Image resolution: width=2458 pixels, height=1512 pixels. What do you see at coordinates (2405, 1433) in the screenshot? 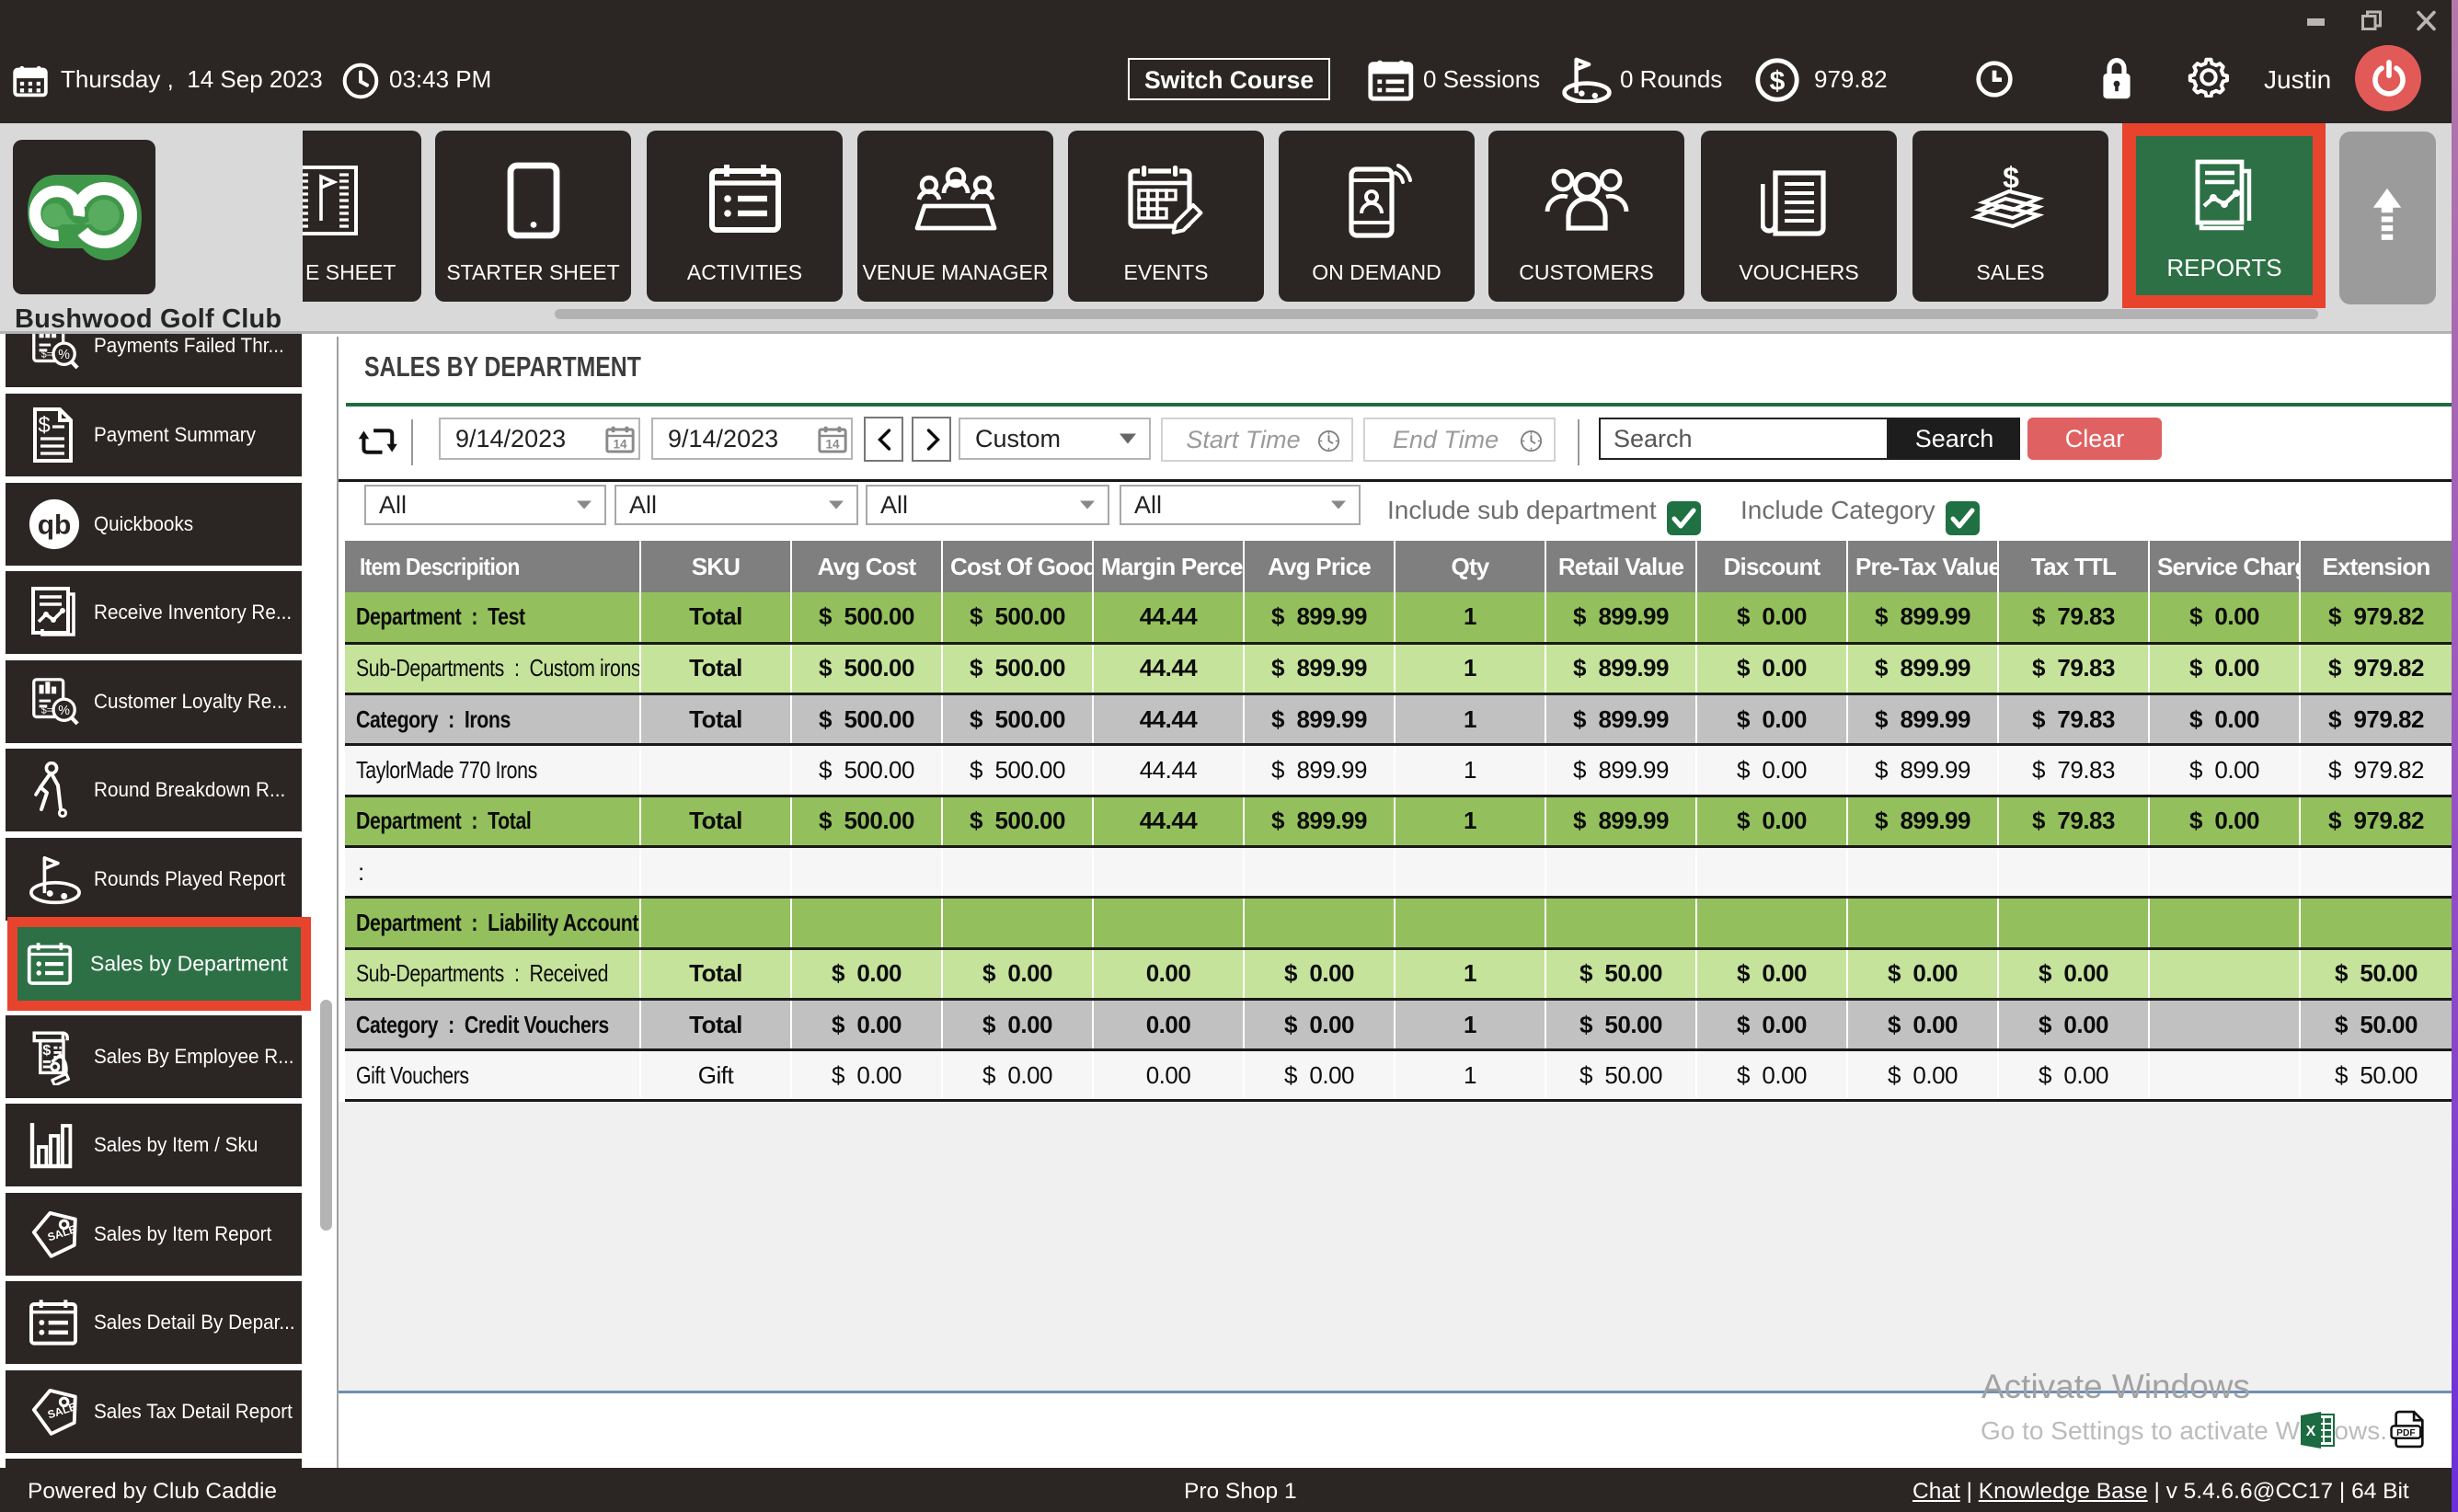
I see `svg-text: PDF` at bounding box center [2405, 1433].